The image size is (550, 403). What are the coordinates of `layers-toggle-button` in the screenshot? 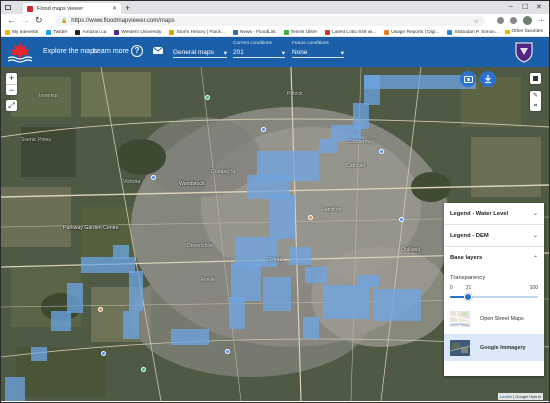 It's located at (535, 78).